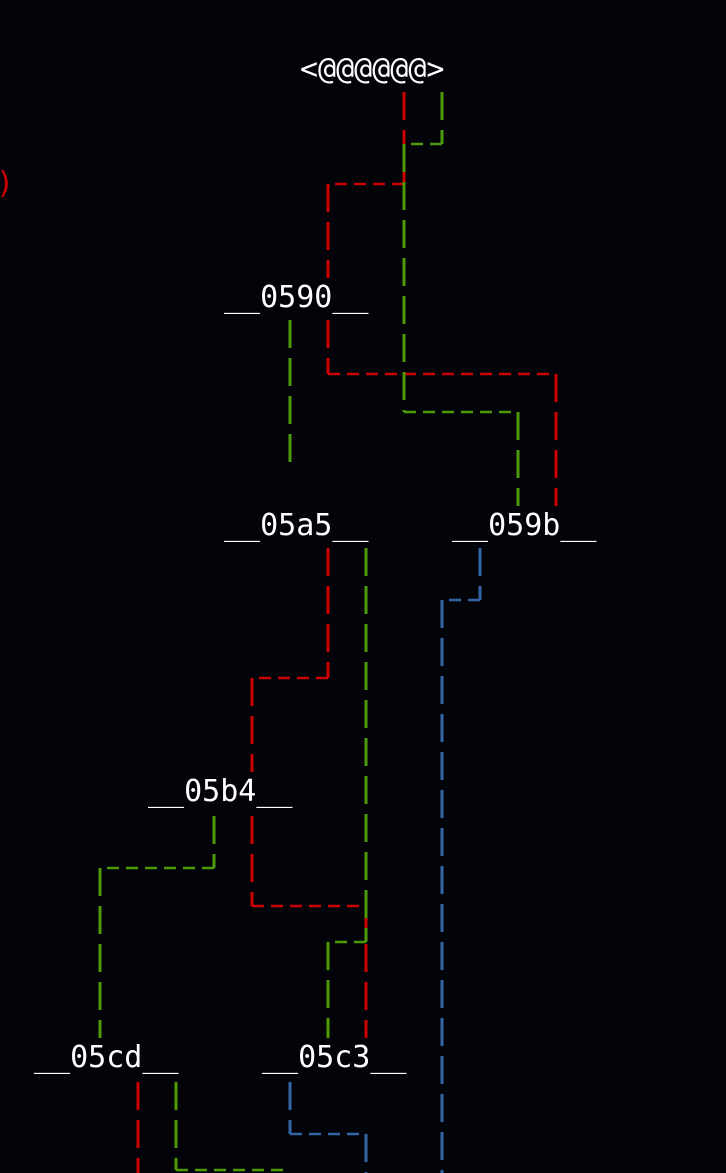  Describe the element at coordinates (220, 791) in the screenshot. I see `node-label-05b4: __05b4__` at that location.